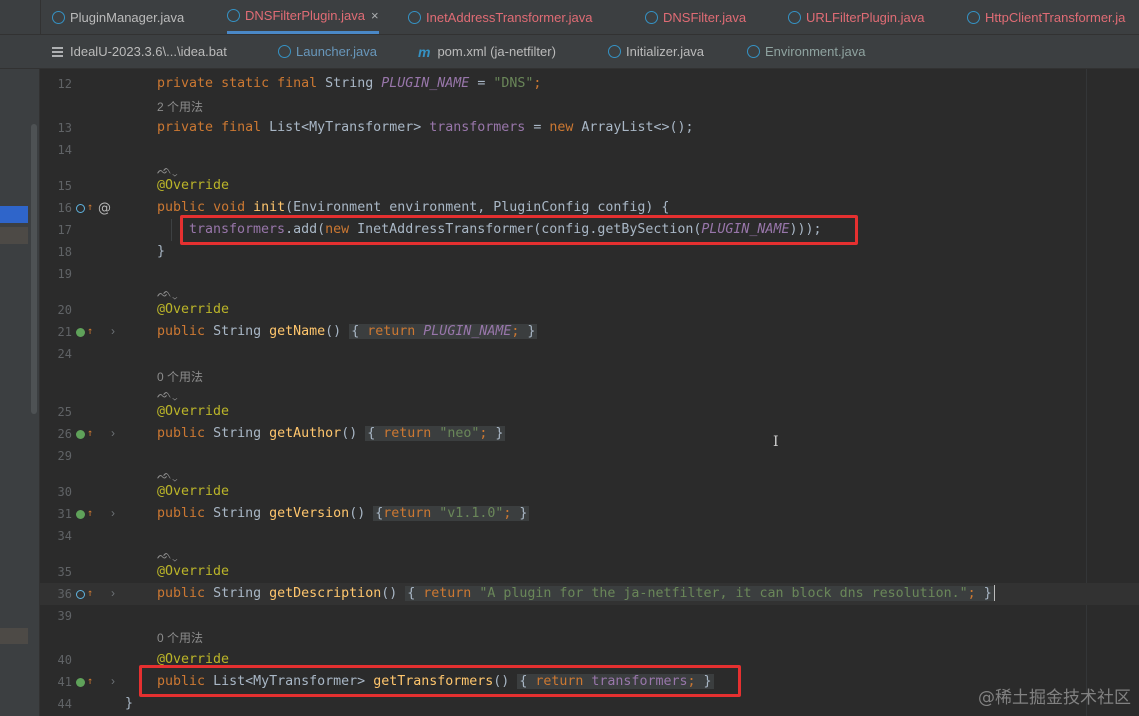 The image size is (1139, 716). I want to click on project-selected-item, so click(14, 214).